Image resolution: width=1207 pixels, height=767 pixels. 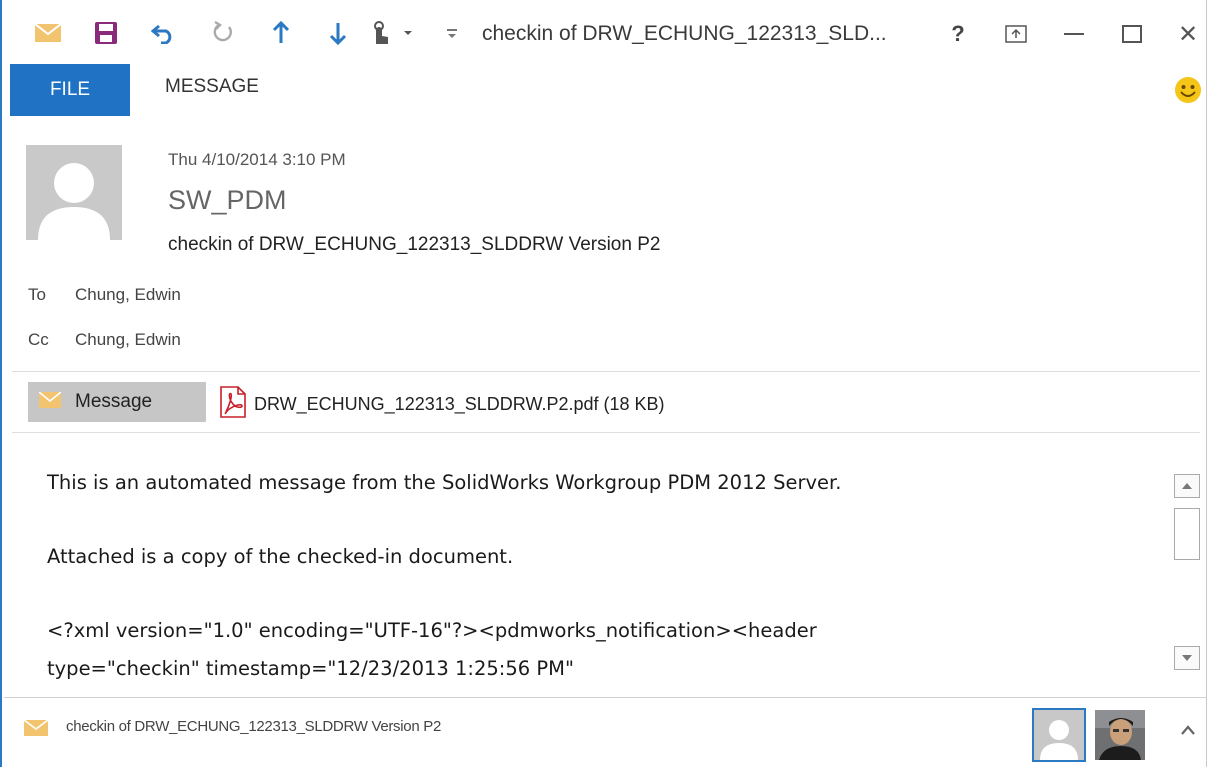 What do you see at coordinates (958, 34) in the screenshot?
I see `help-button: ?` at bounding box center [958, 34].